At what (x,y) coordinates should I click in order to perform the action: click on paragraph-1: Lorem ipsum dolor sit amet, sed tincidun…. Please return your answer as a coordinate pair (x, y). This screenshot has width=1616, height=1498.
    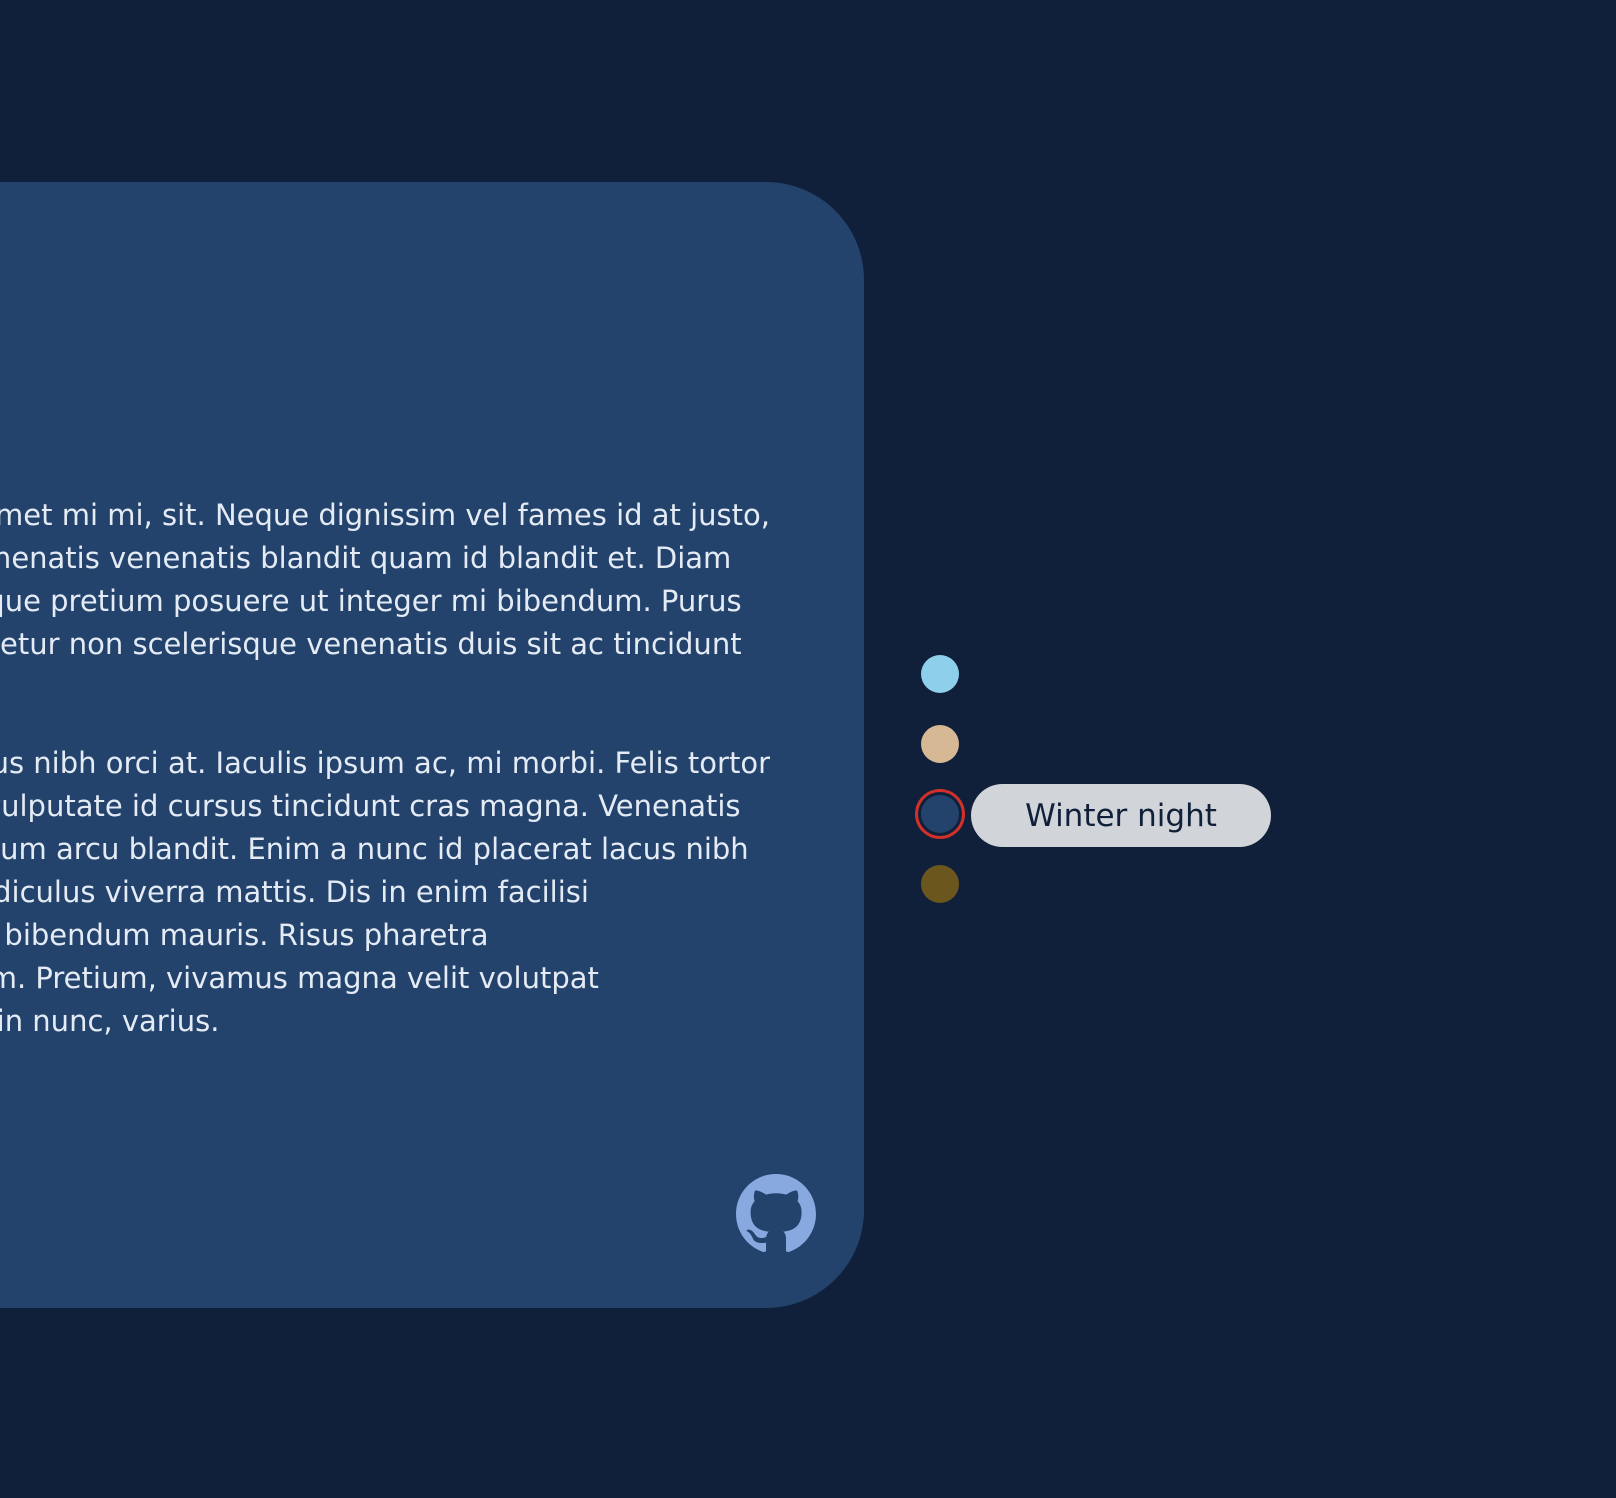
    Looking at the image, I should click on (385, 580).